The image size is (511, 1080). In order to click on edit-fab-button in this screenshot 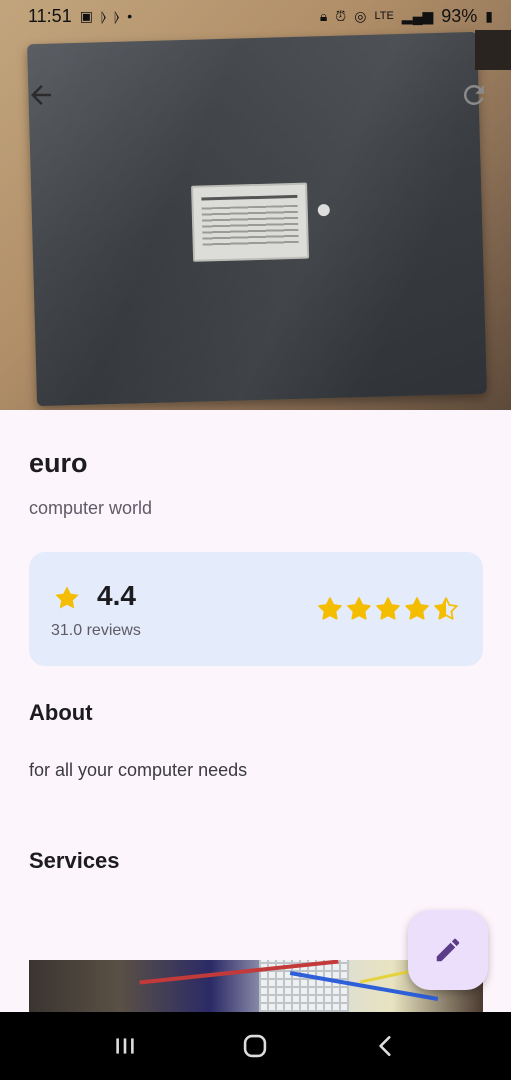, I will do `click(448, 950)`.